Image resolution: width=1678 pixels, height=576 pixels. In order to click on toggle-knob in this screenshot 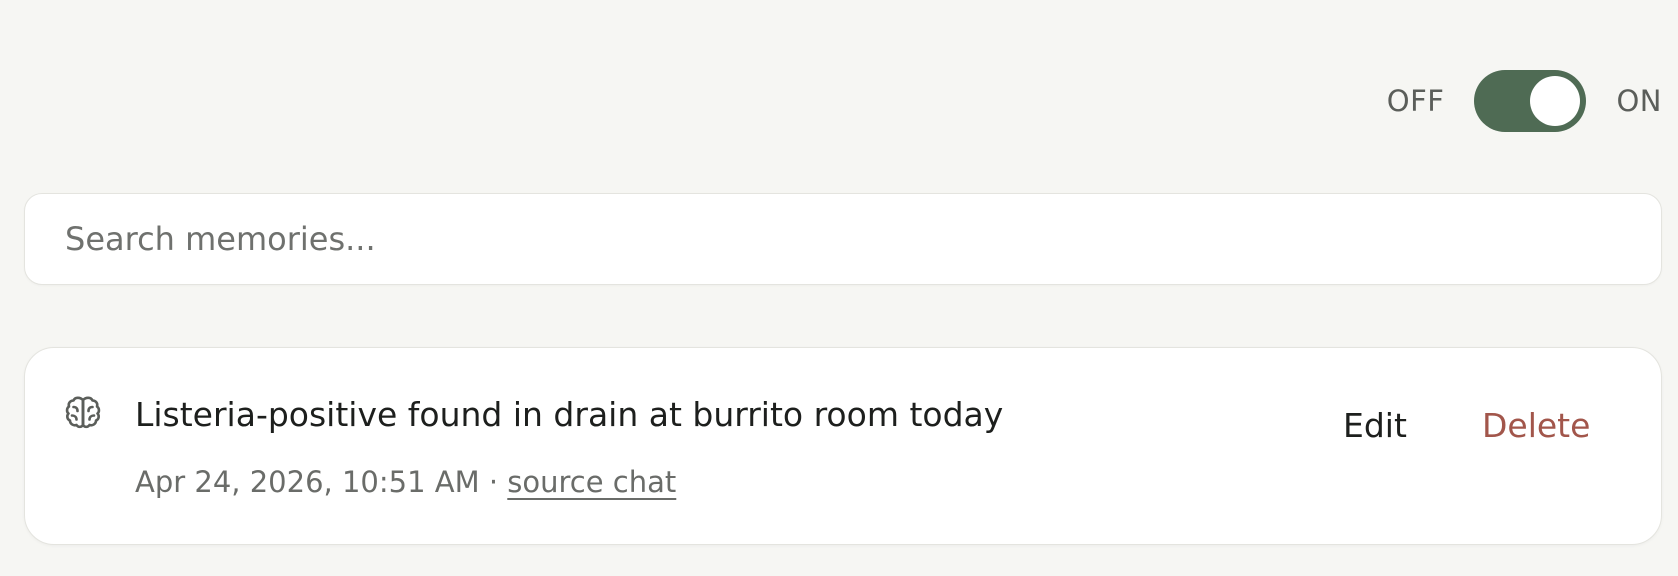, I will do `click(1555, 101)`.